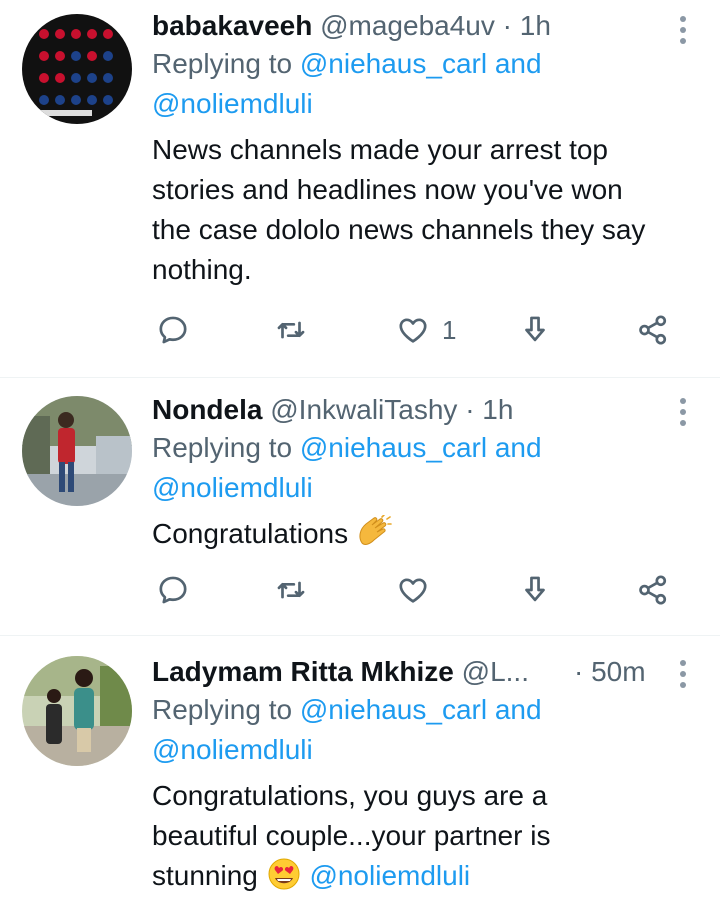 This screenshot has width=720, height=911. I want to click on tweet-text-line: Congratulations, so click(250, 533).